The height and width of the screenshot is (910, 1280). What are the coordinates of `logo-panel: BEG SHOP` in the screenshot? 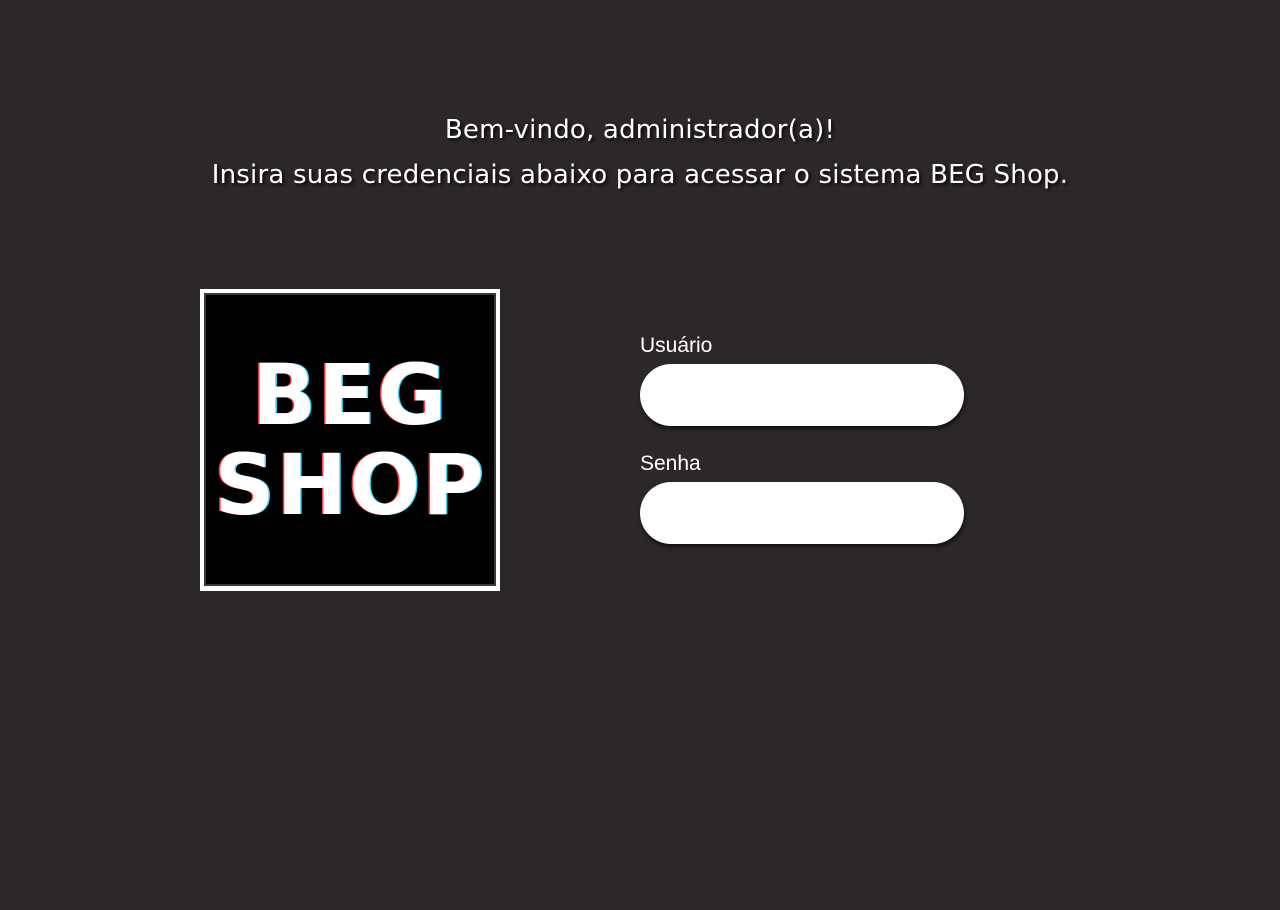 It's located at (350, 439).